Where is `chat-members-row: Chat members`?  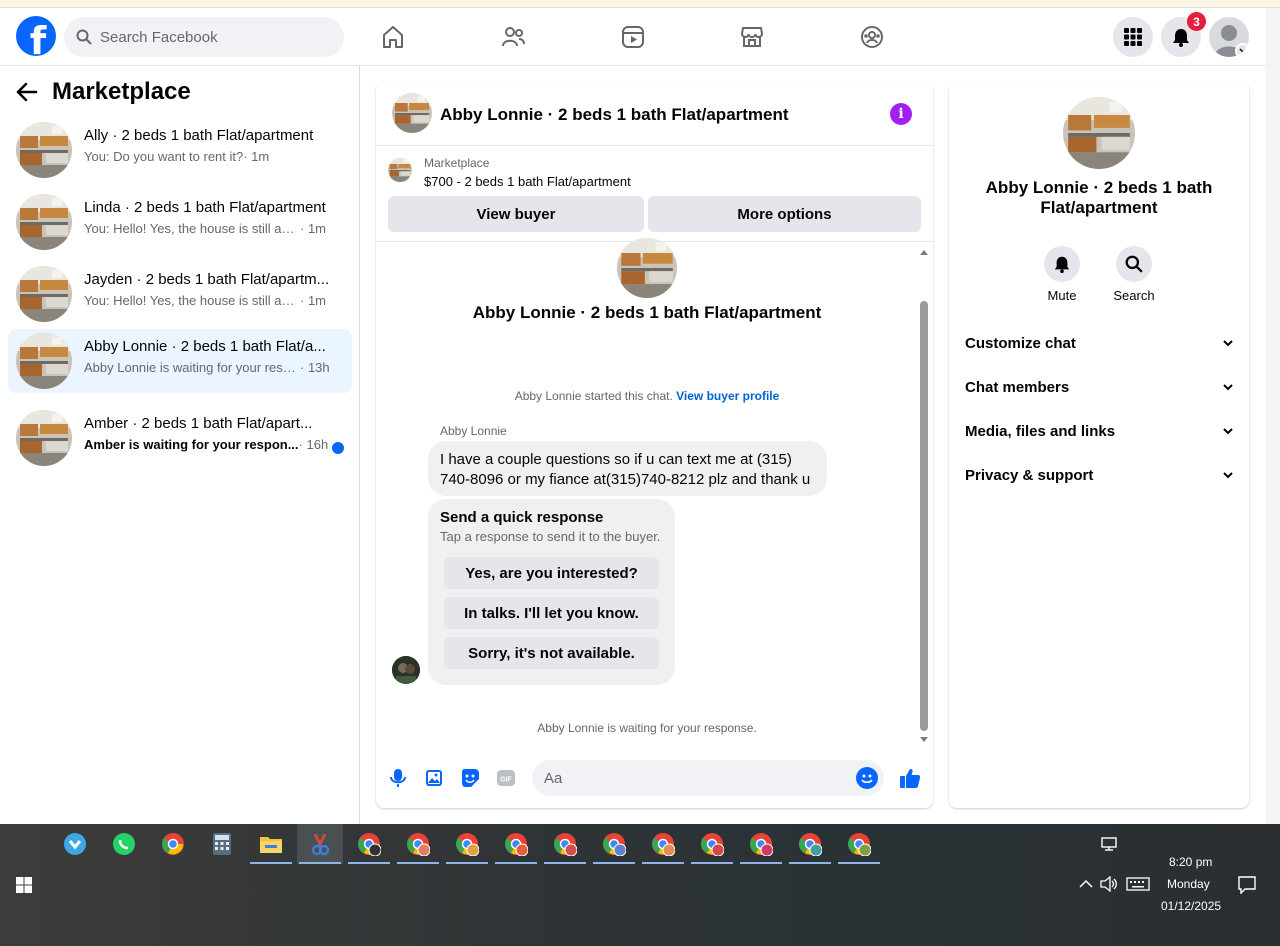
chat-members-row: Chat members is located at coordinates (1099, 387).